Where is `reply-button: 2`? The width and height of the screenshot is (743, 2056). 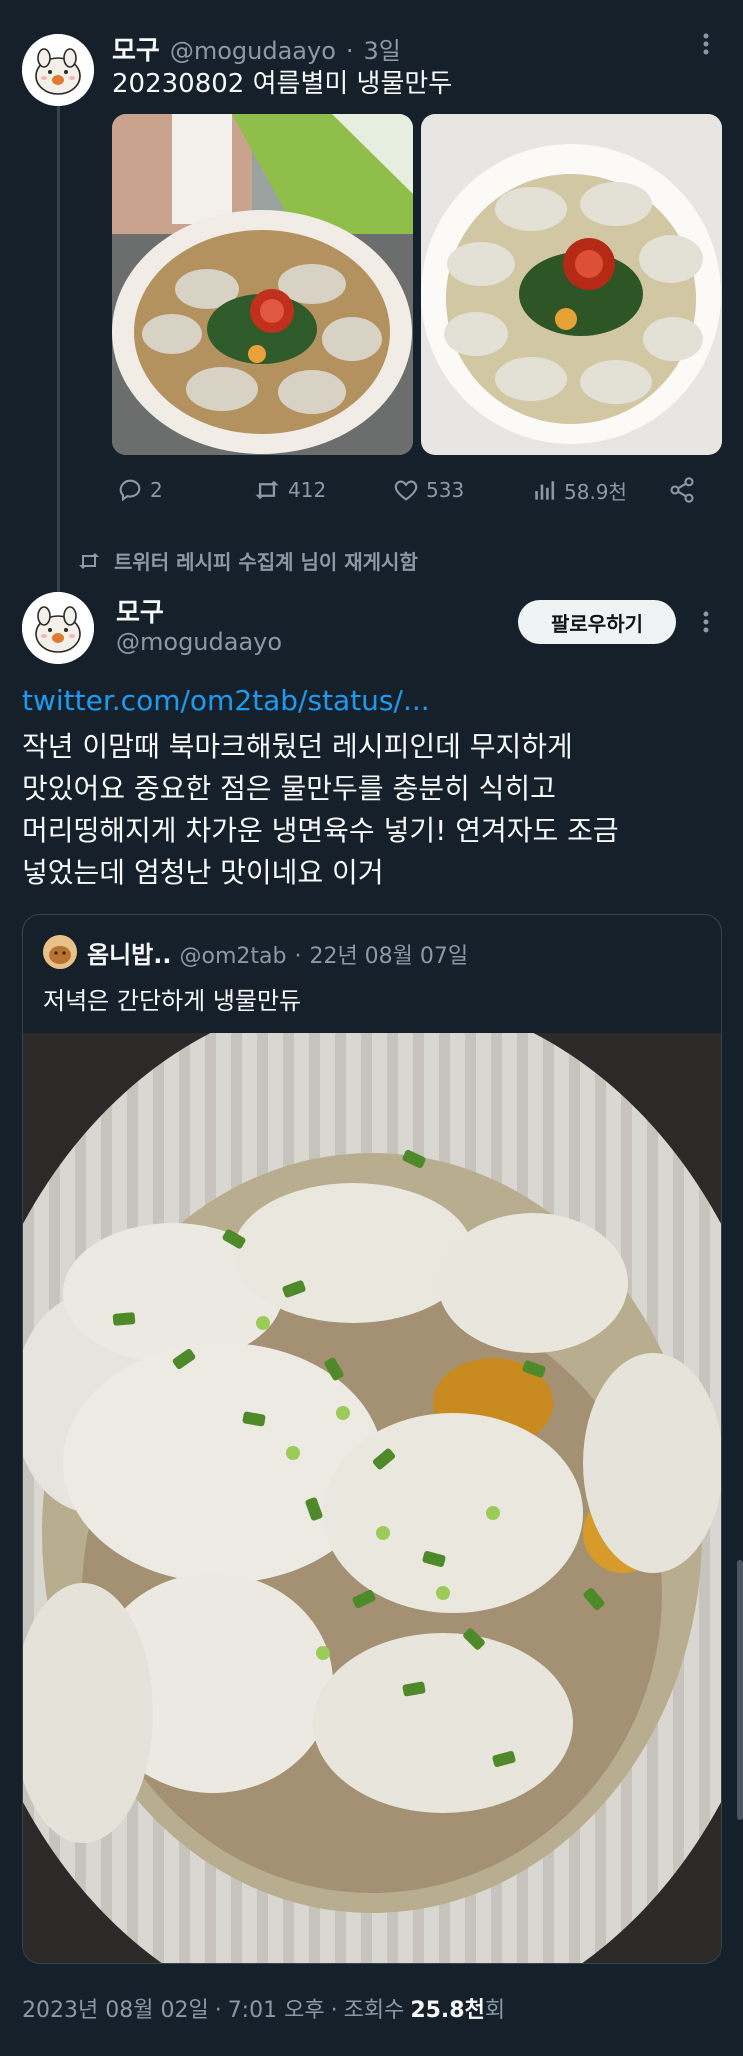
reply-button: 2 is located at coordinates (139, 490).